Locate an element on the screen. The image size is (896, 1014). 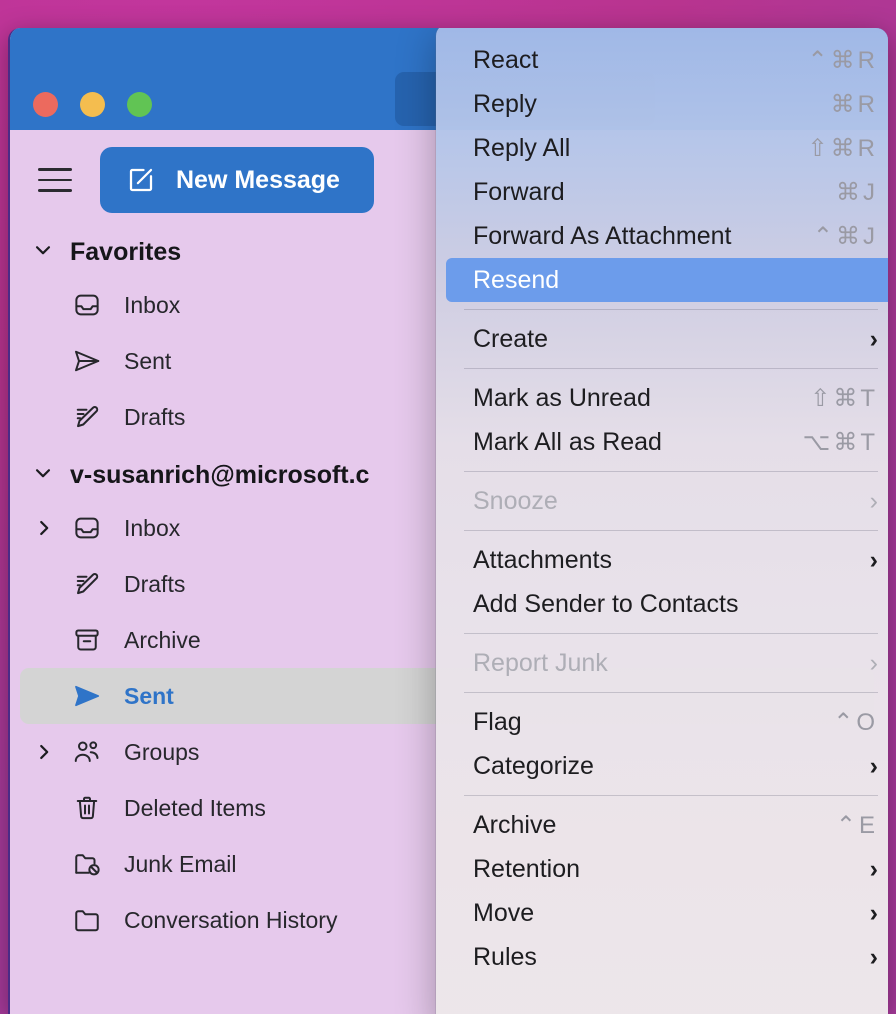
menu-item-label: Resend is located at coordinates (516, 279).